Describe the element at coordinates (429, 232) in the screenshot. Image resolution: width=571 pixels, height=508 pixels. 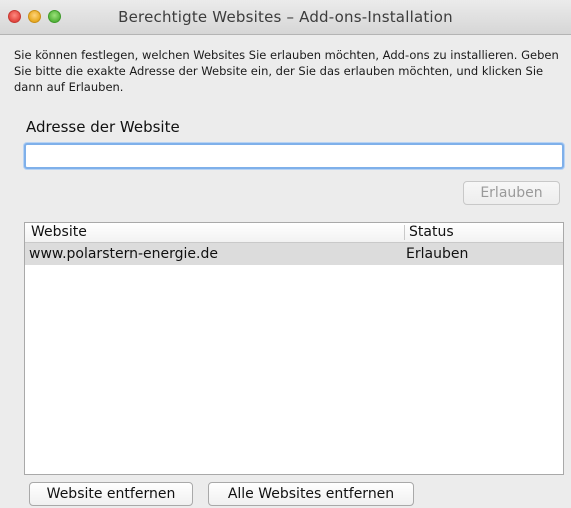
I see `column-header-status: Status` at that location.